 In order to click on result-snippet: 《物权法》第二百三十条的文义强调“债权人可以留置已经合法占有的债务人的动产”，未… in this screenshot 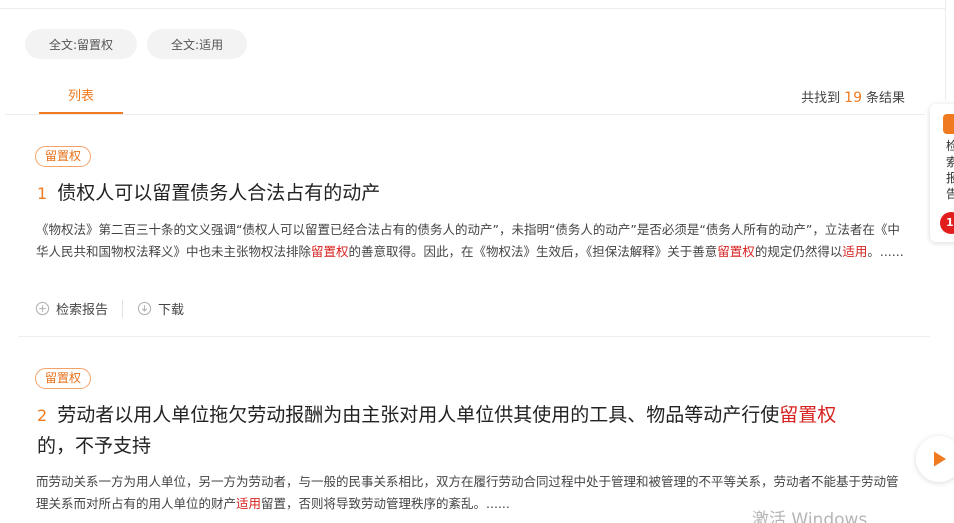, I will do `click(472, 241)`.